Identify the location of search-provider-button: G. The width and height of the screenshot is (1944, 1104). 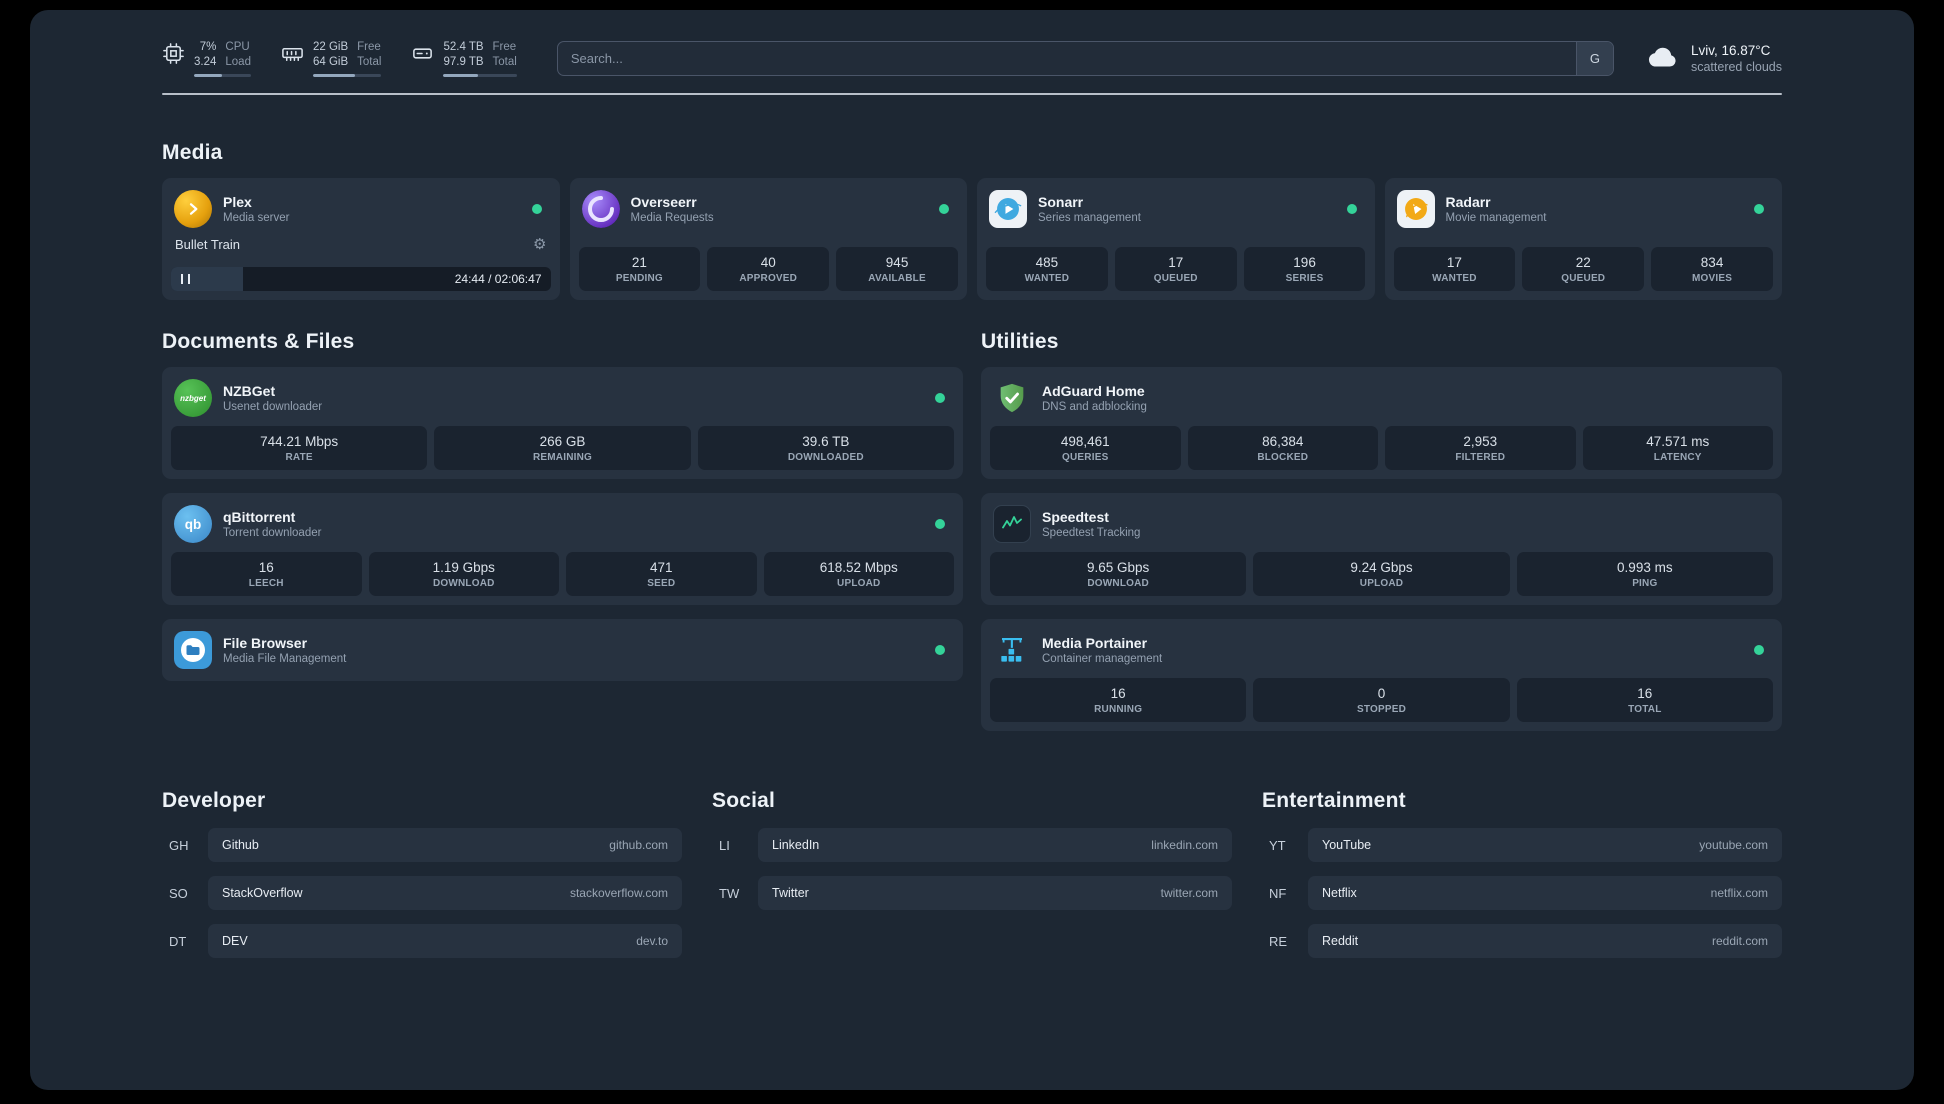
(1594, 59).